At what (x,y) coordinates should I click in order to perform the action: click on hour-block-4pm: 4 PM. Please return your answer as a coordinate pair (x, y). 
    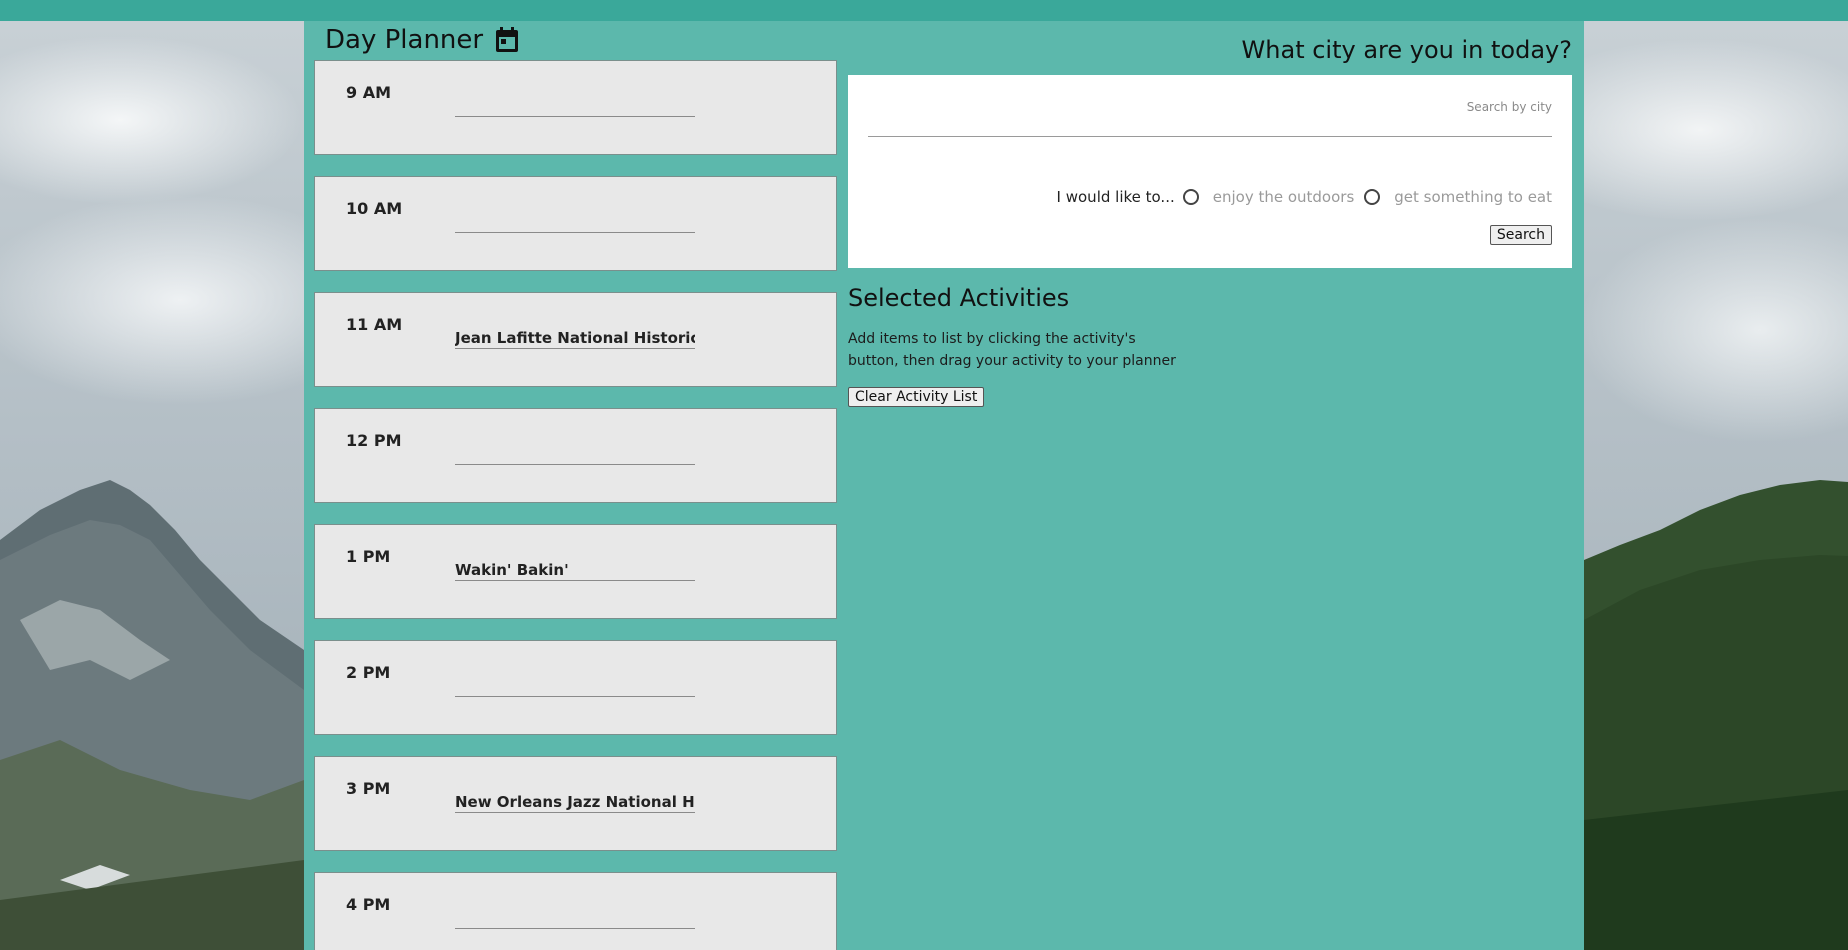
    Looking at the image, I should click on (575, 911).